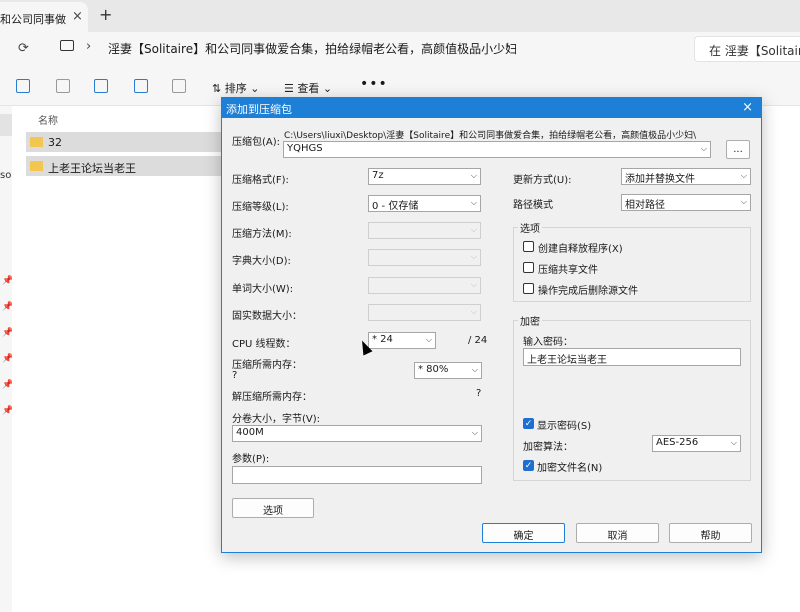 This screenshot has width=800, height=612. I want to click on archive-label: 压缩包(A):, so click(256, 142).